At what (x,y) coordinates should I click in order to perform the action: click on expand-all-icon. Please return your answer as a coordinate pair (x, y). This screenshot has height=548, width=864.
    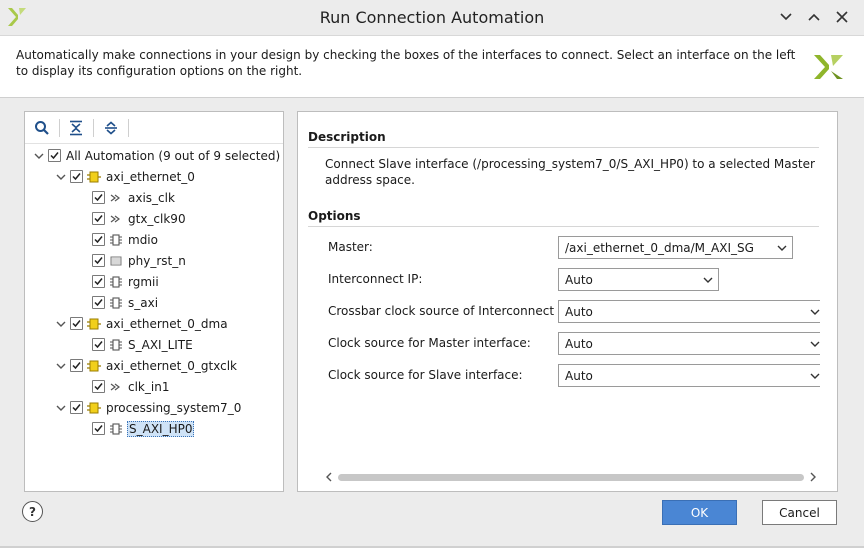
    Looking at the image, I should click on (111, 128).